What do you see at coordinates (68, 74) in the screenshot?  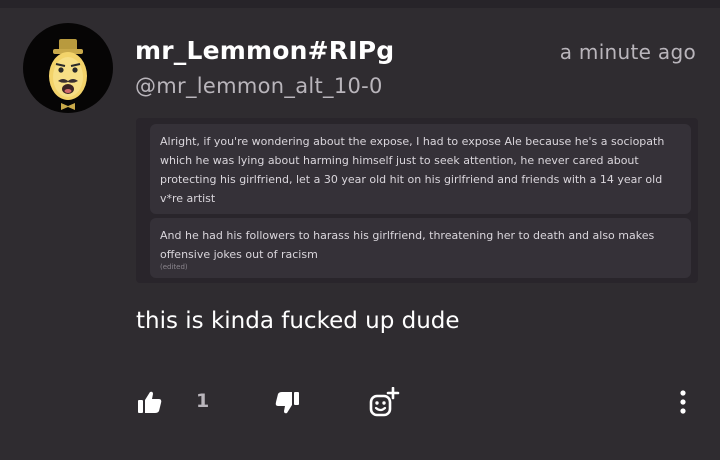 I see `lemon-avatar-icon` at bounding box center [68, 74].